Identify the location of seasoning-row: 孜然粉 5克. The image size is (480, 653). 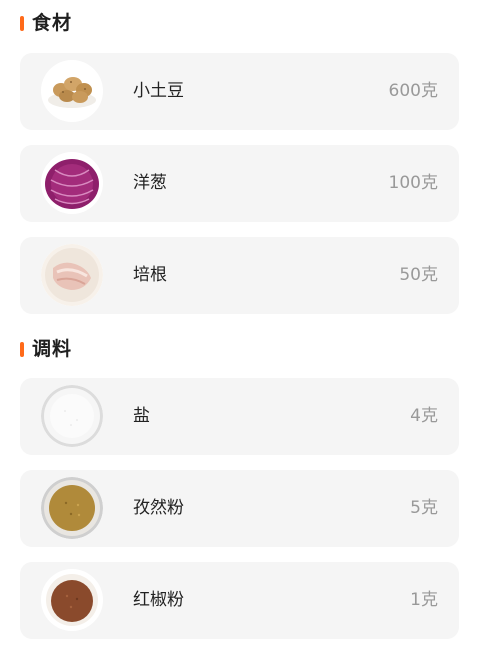
(239, 508).